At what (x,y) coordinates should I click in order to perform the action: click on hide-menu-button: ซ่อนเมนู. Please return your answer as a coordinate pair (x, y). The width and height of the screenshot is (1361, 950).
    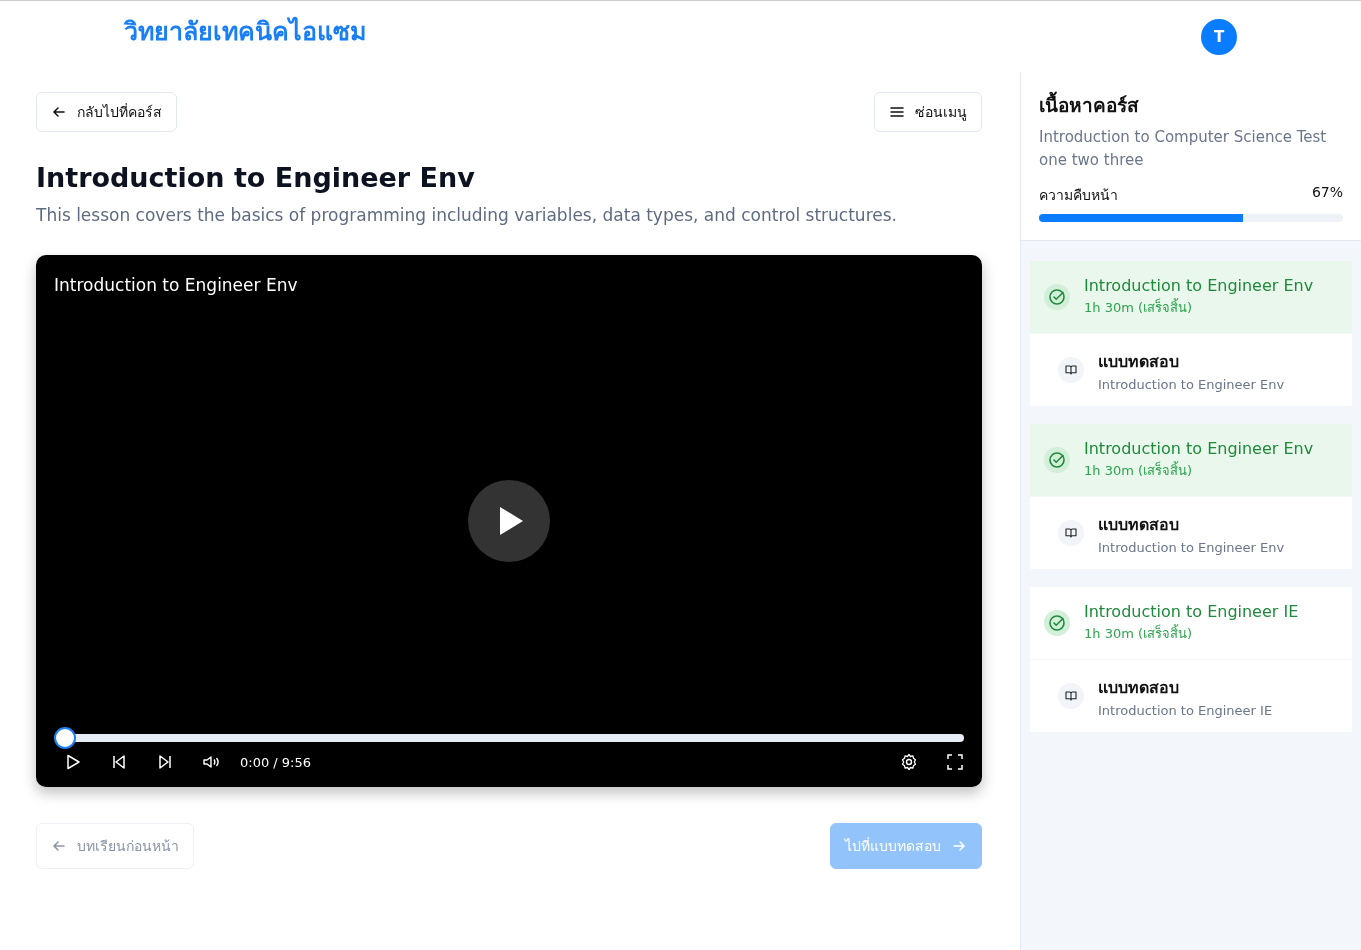
    Looking at the image, I should click on (928, 112).